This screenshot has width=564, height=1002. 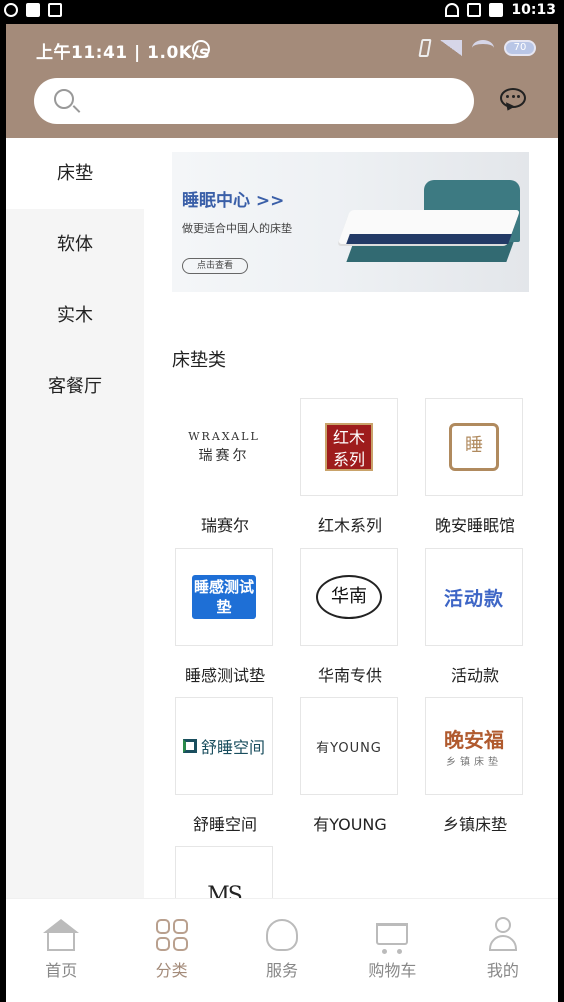 What do you see at coordinates (33, 10) in the screenshot?
I see `file-icon` at bounding box center [33, 10].